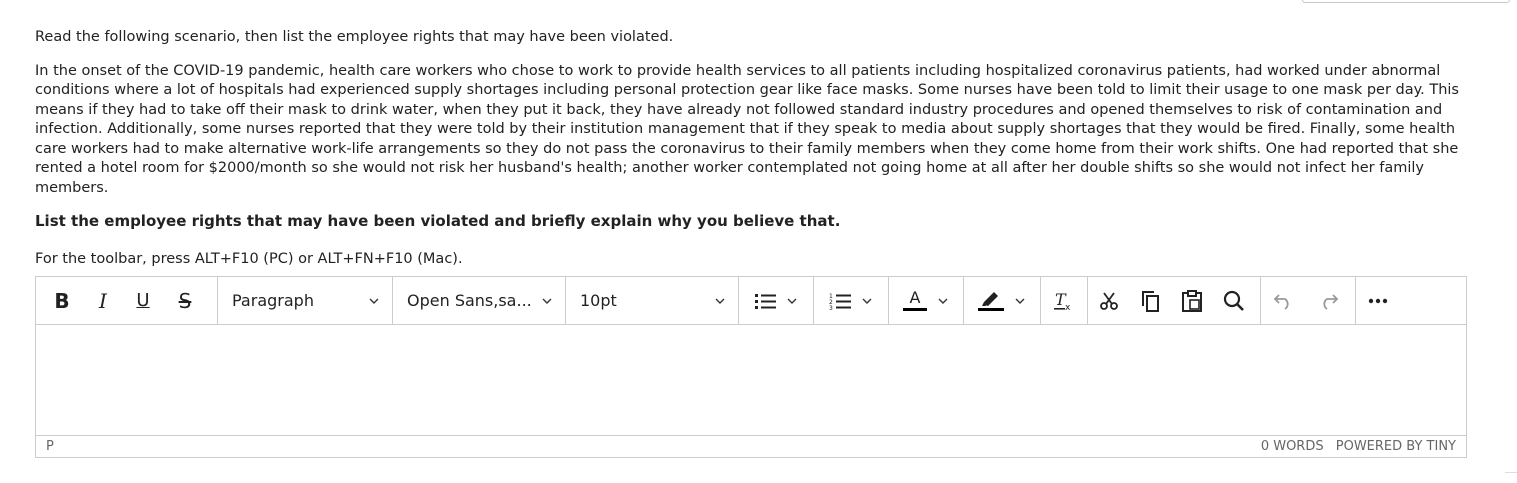 This screenshot has height=483, width=1517. What do you see at coordinates (1396, 446) in the screenshot?
I see `powered-by-tiny-link: POWERED BY TINY` at bounding box center [1396, 446].